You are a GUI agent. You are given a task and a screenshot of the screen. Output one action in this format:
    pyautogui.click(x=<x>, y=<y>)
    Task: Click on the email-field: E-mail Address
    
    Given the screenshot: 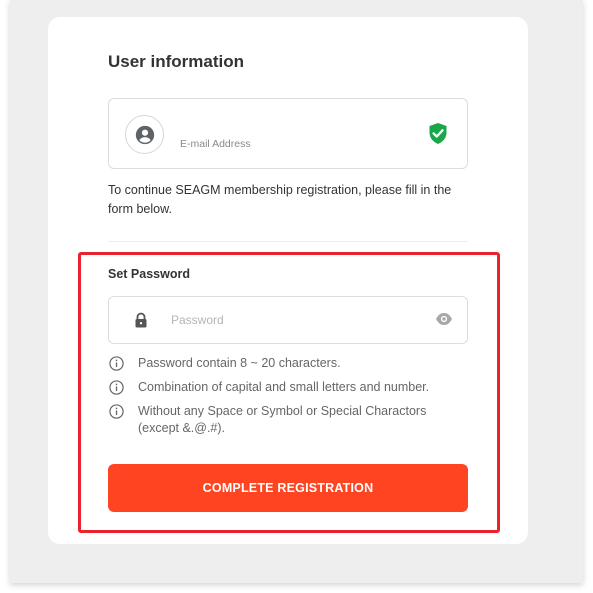 What is the action you would take?
    pyautogui.click(x=288, y=133)
    